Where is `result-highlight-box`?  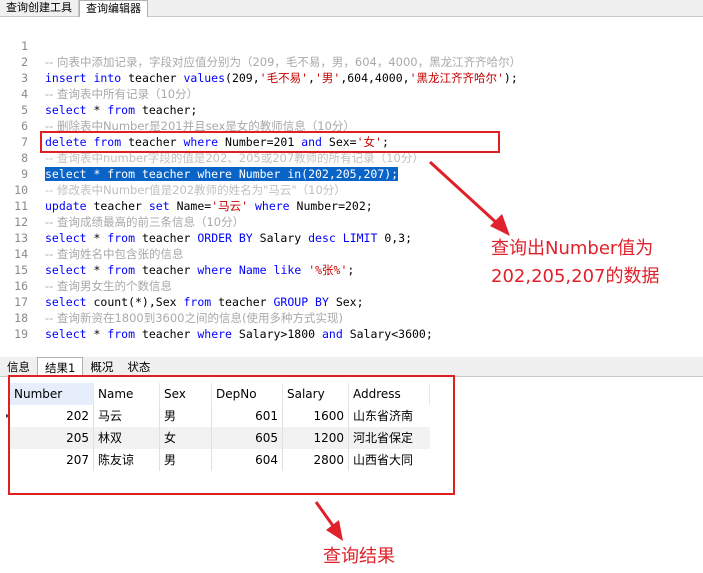 result-highlight-box is located at coordinates (231, 435).